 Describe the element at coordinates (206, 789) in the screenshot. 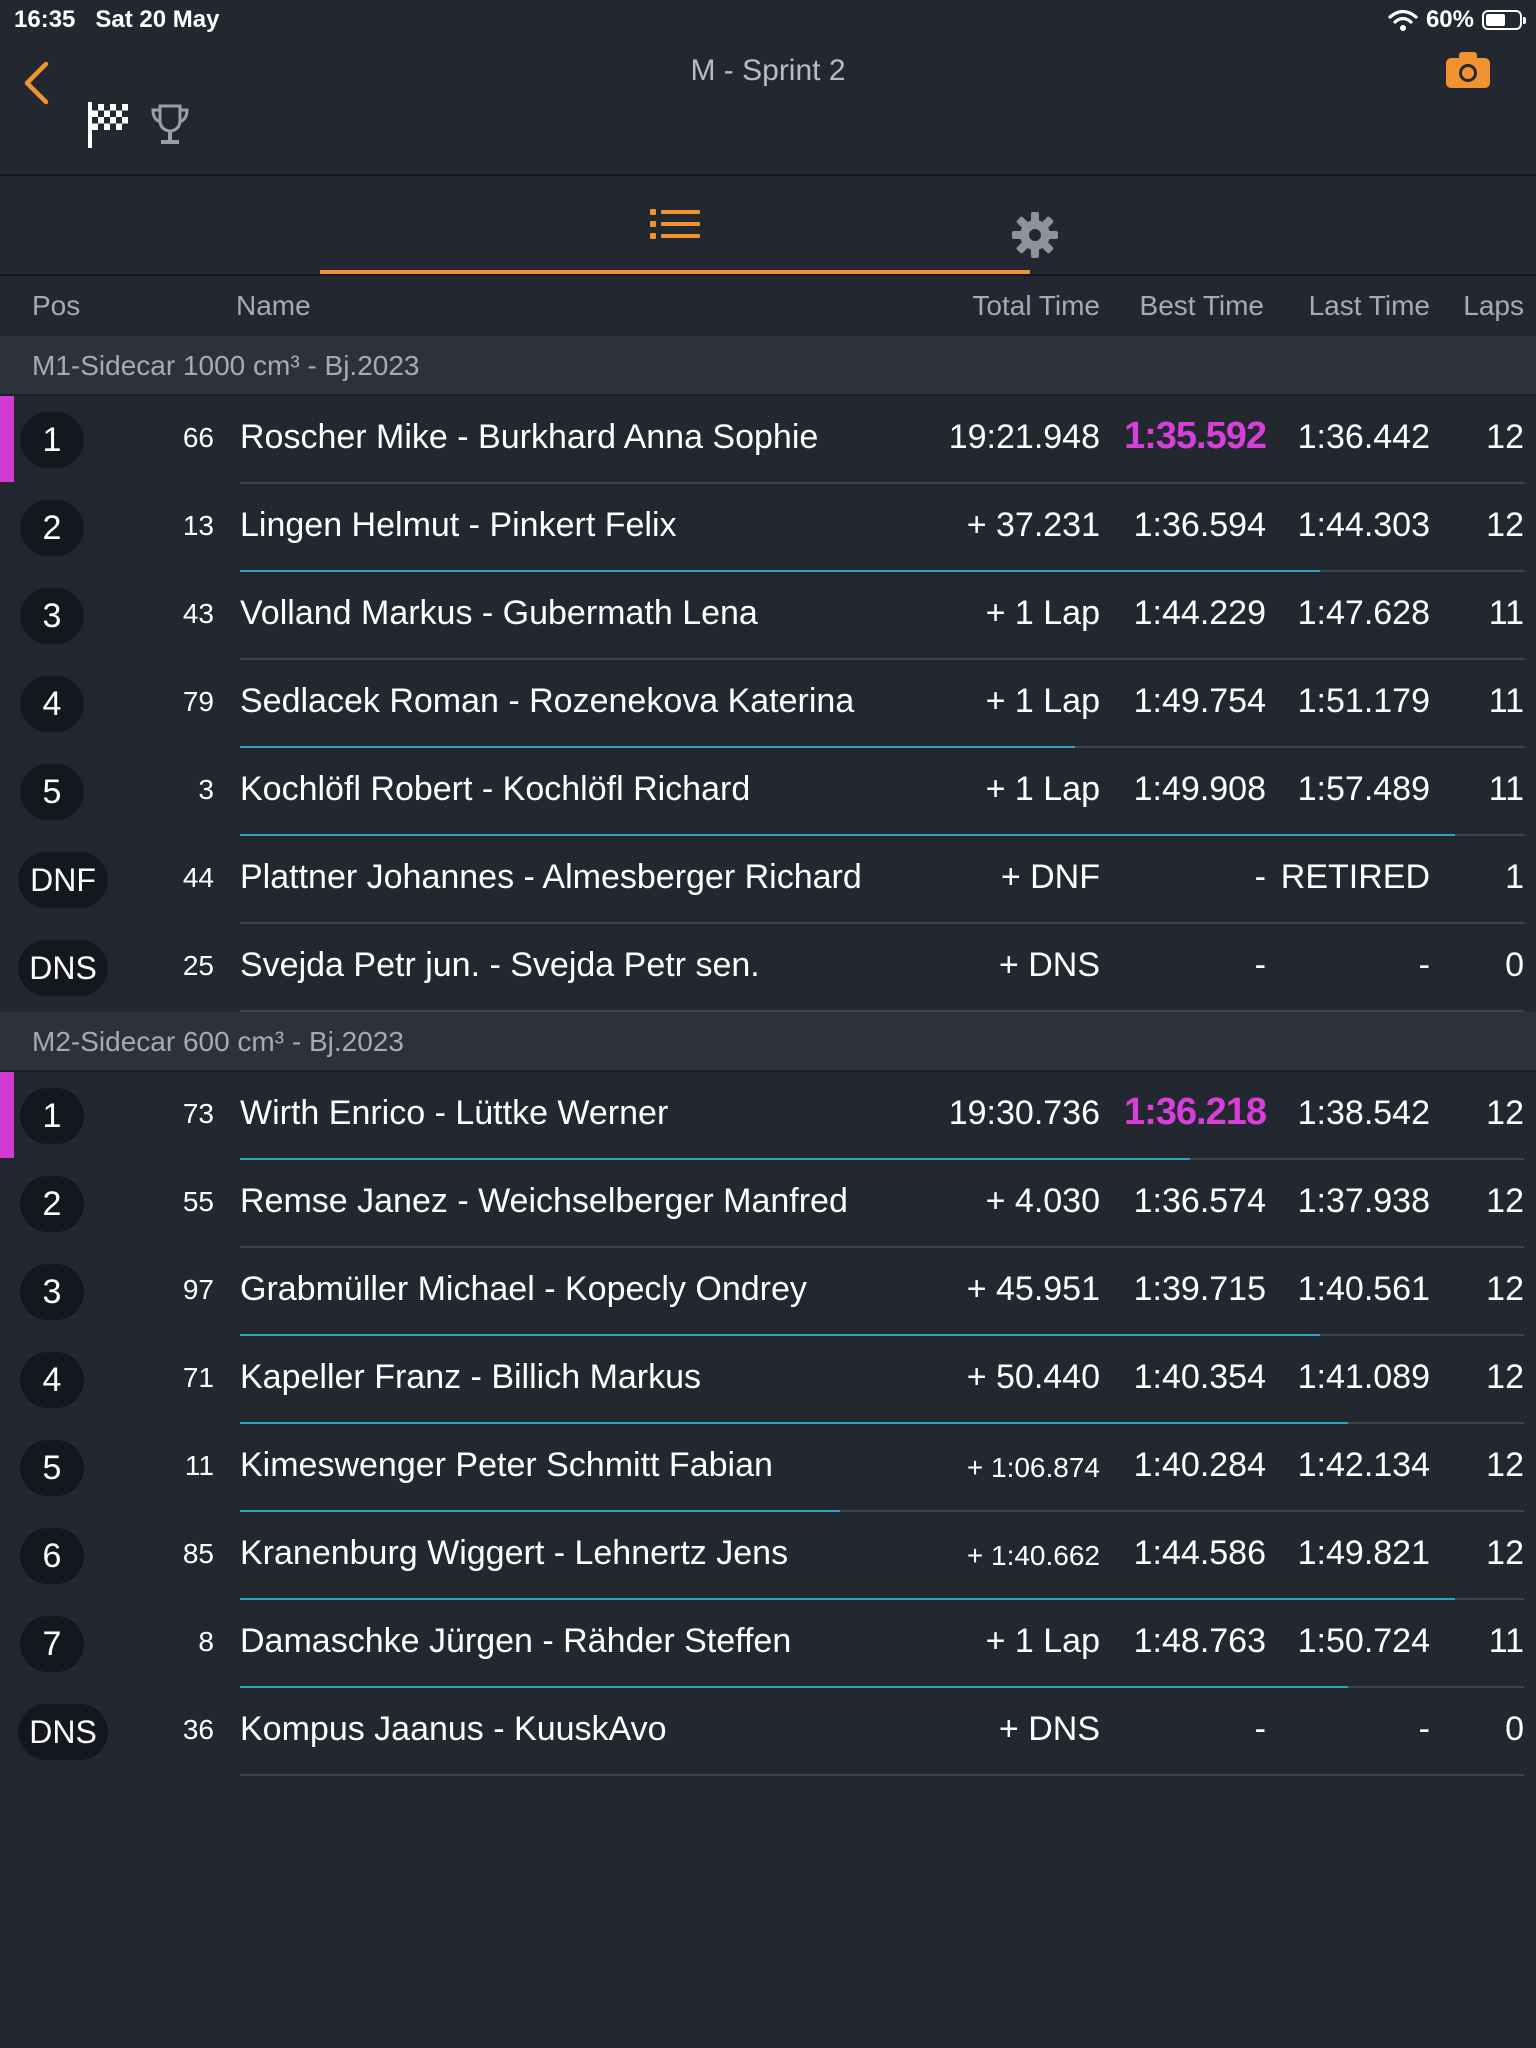

I see `start-number: 3` at that location.